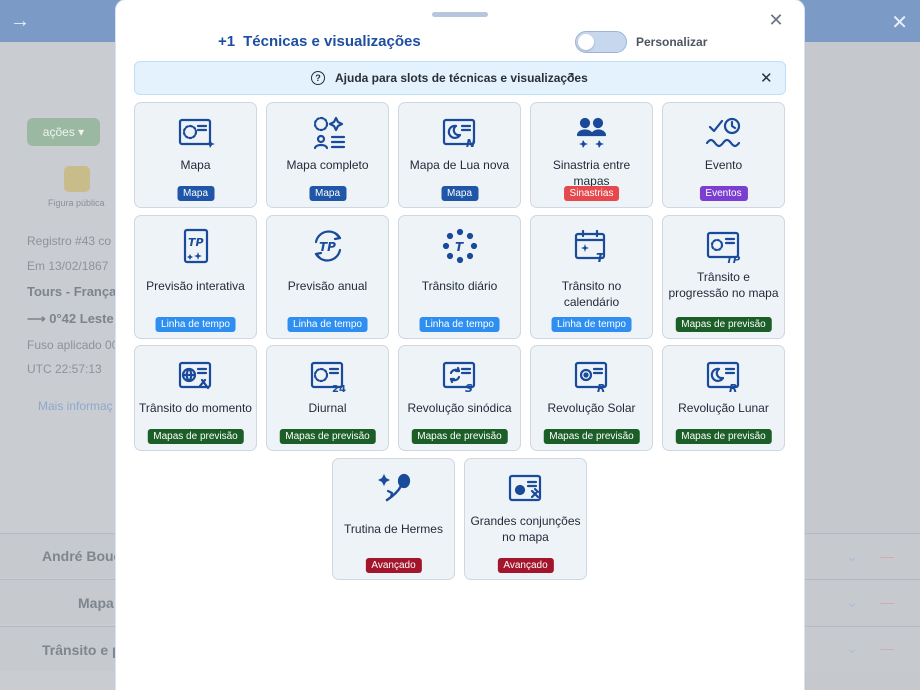 Image resolution: width=920 pixels, height=690 pixels. What do you see at coordinates (723, 408) in the screenshot?
I see `card-title: Revolução Lunar` at bounding box center [723, 408].